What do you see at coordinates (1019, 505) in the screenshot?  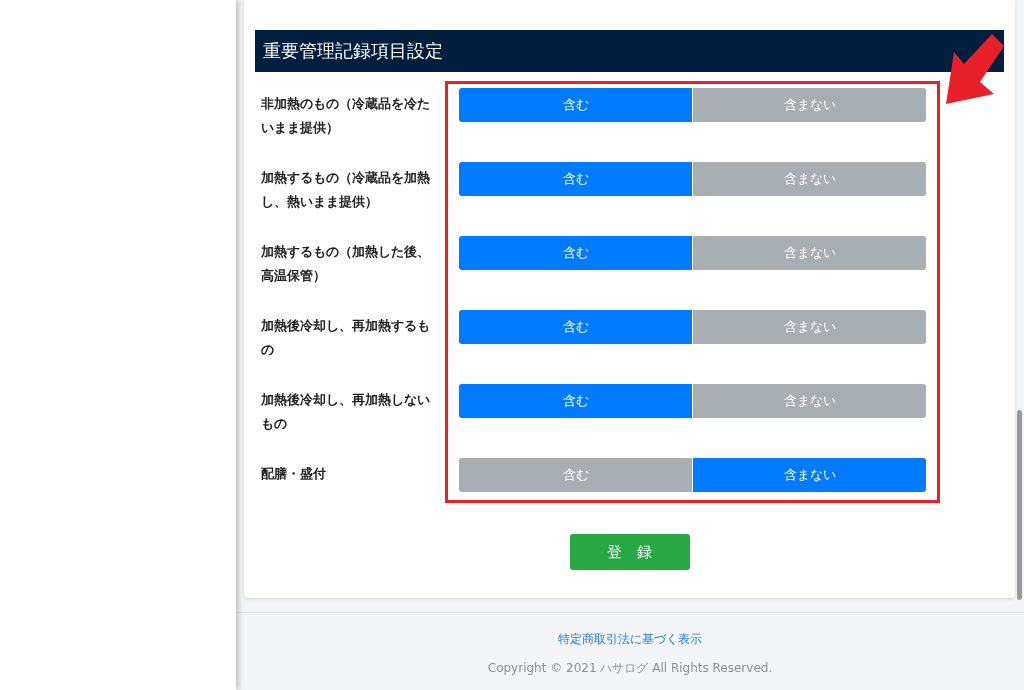 I see `scrollbar` at bounding box center [1019, 505].